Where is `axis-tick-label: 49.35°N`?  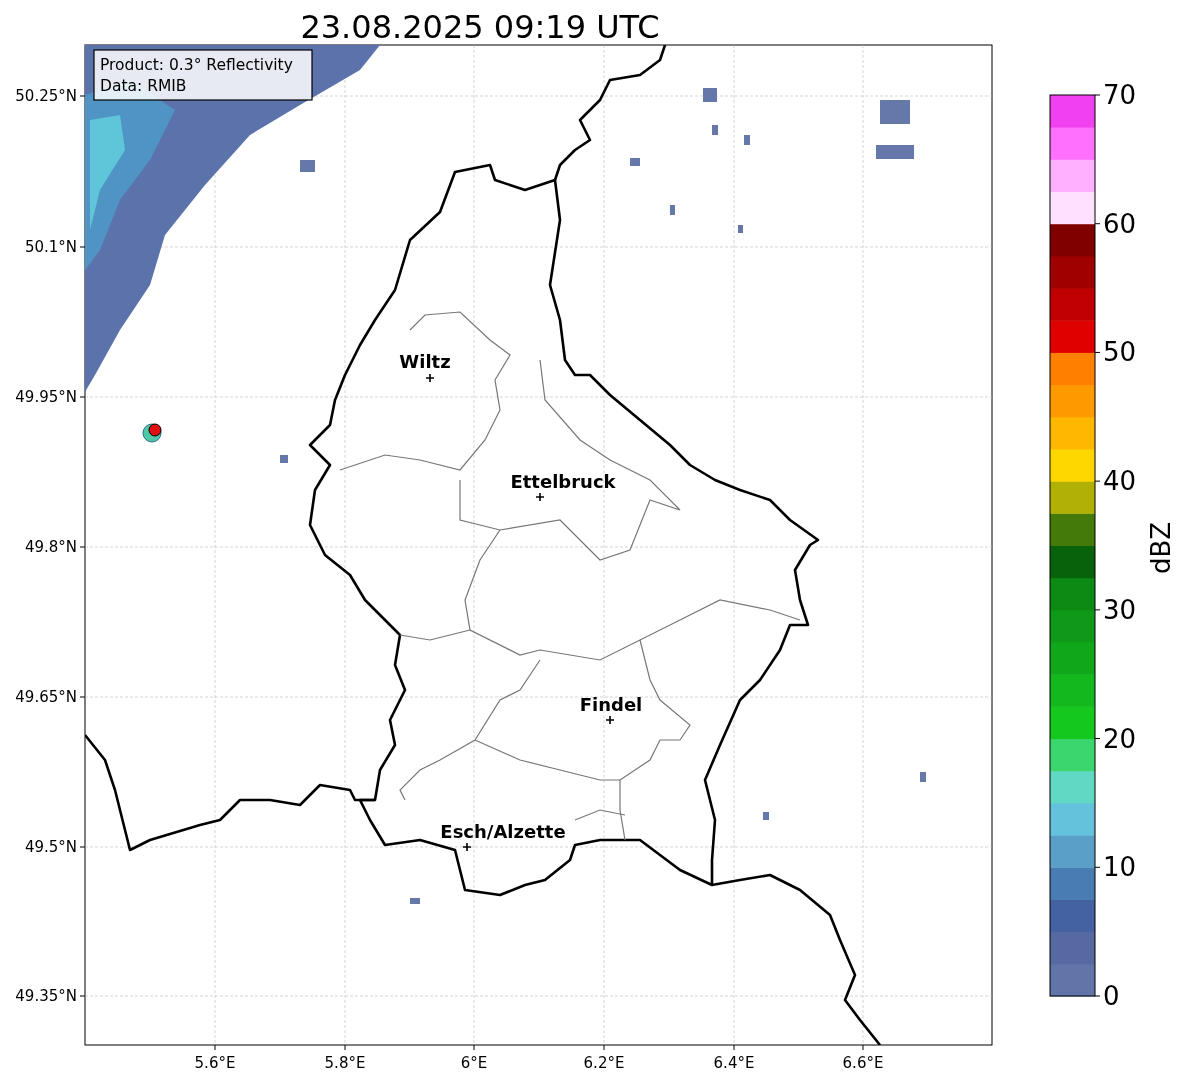 axis-tick-label: 49.35°N is located at coordinates (46, 996).